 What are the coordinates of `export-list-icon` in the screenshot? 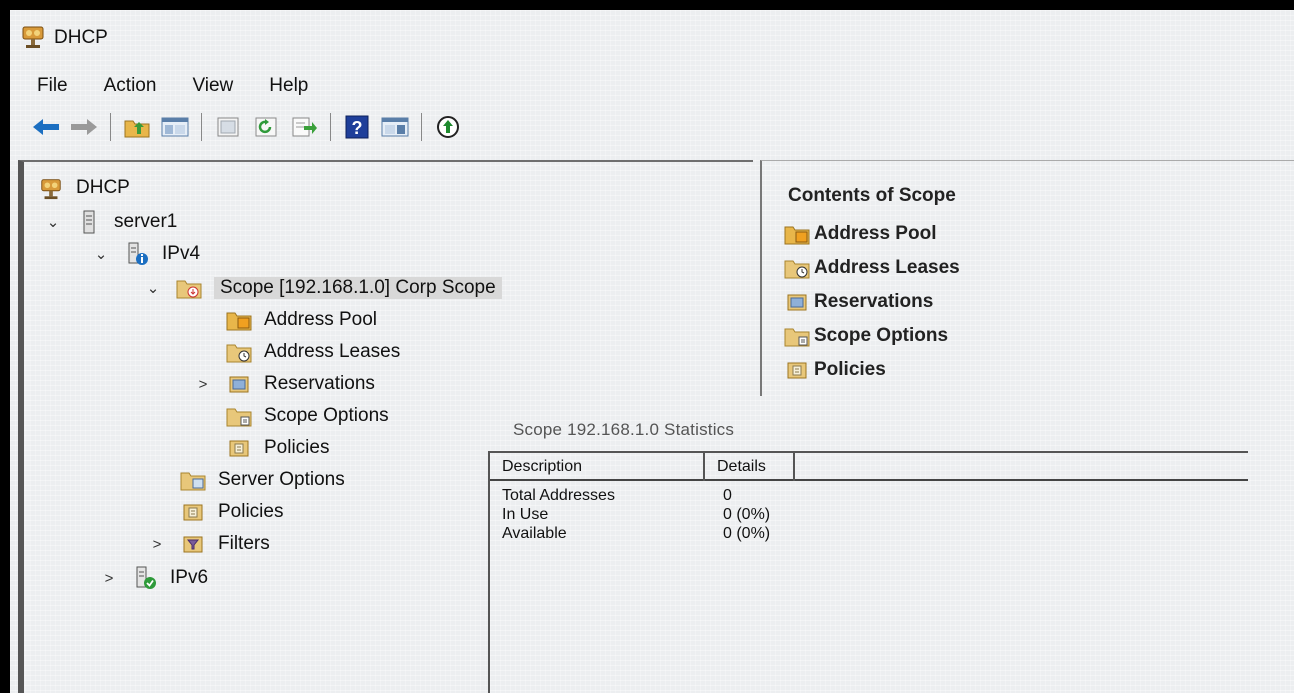 It's located at (304, 127).